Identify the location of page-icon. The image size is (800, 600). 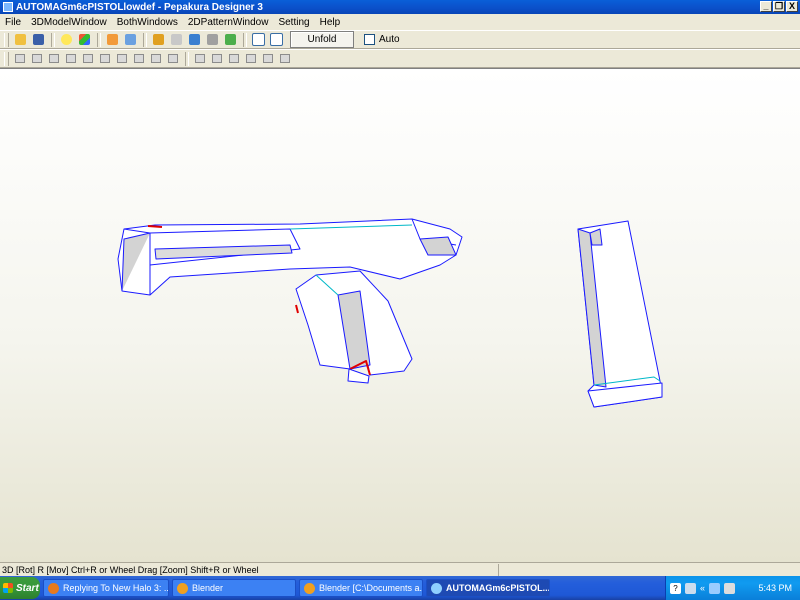
(233, 58).